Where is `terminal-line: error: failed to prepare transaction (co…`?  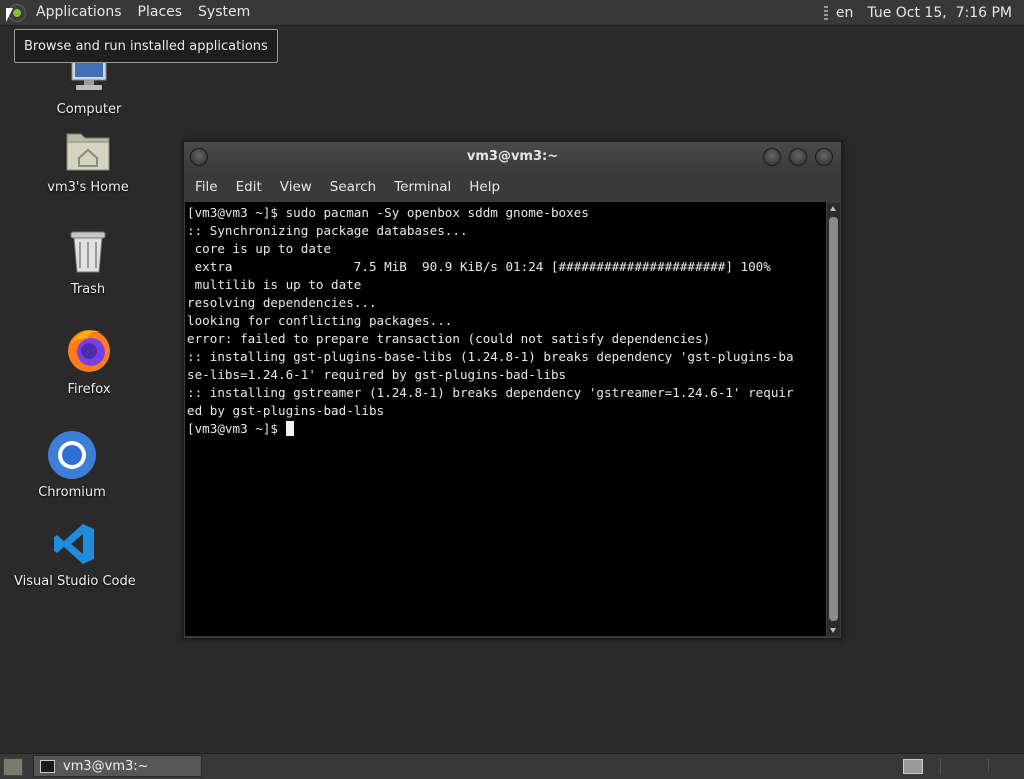
terminal-line: error: failed to prepare transaction (co… is located at coordinates (449, 338).